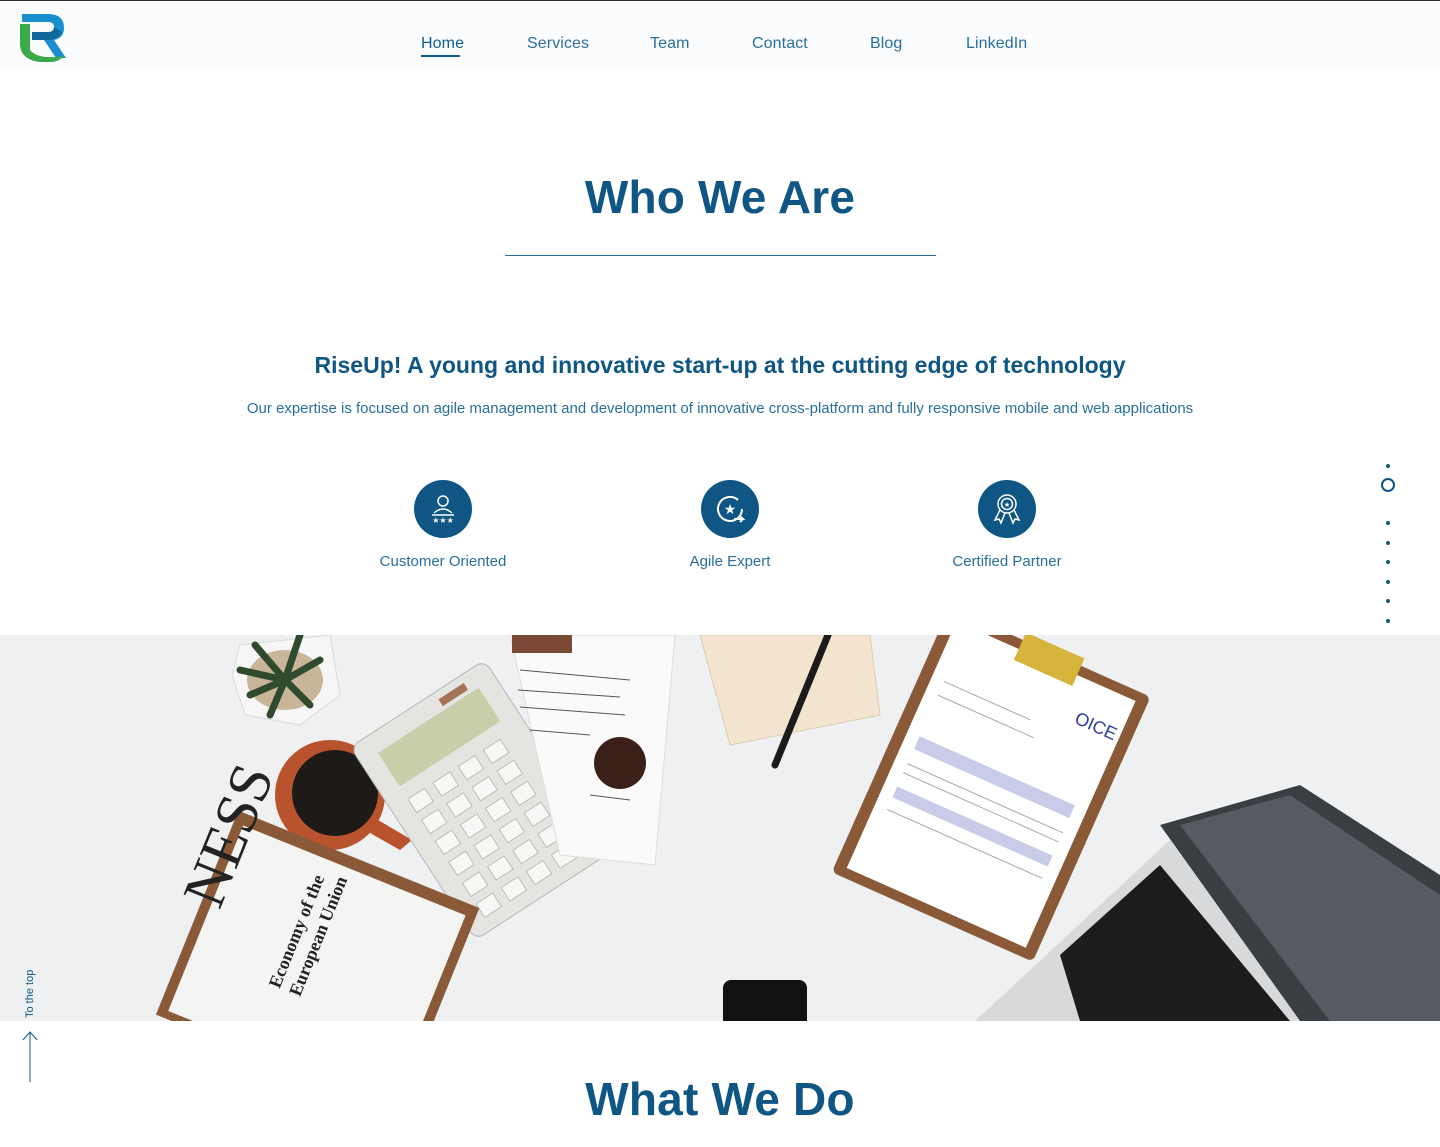 Image resolution: width=1440 pixels, height=1147 pixels. Describe the element at coordinates (996, 44) in the screenshot. I see `nav-linkedin: LinkedIn` at that location.